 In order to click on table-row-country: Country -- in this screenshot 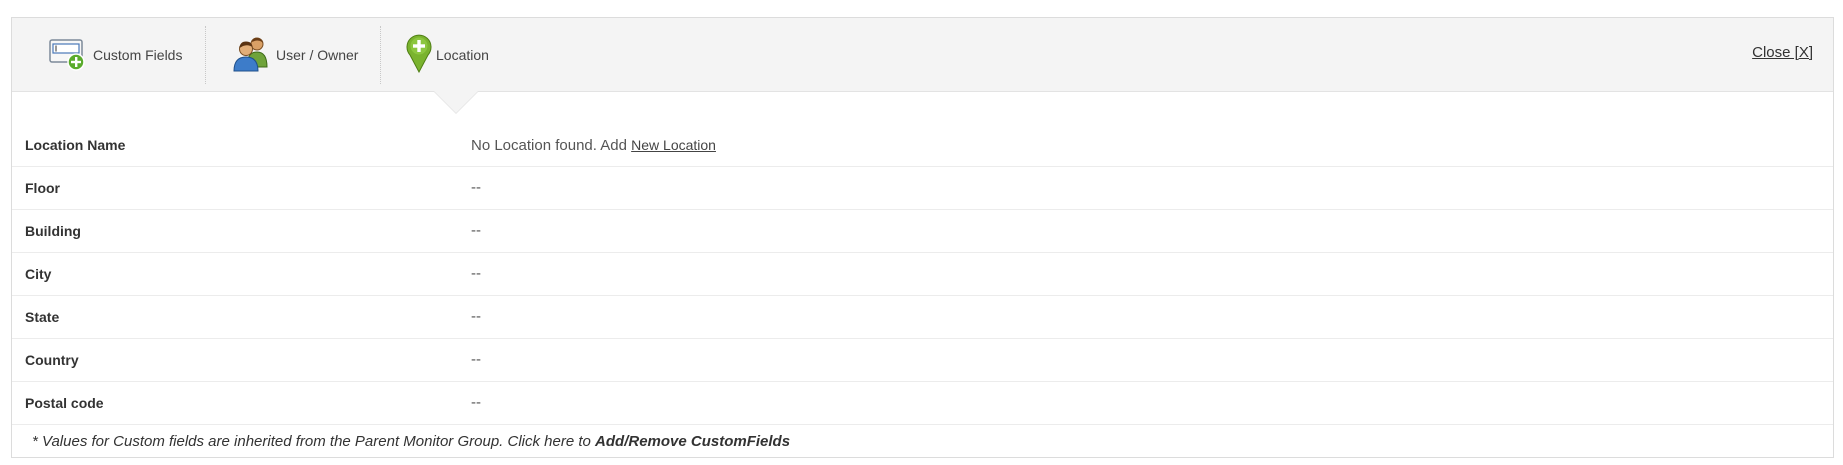, I will do `click(922, 360)`.